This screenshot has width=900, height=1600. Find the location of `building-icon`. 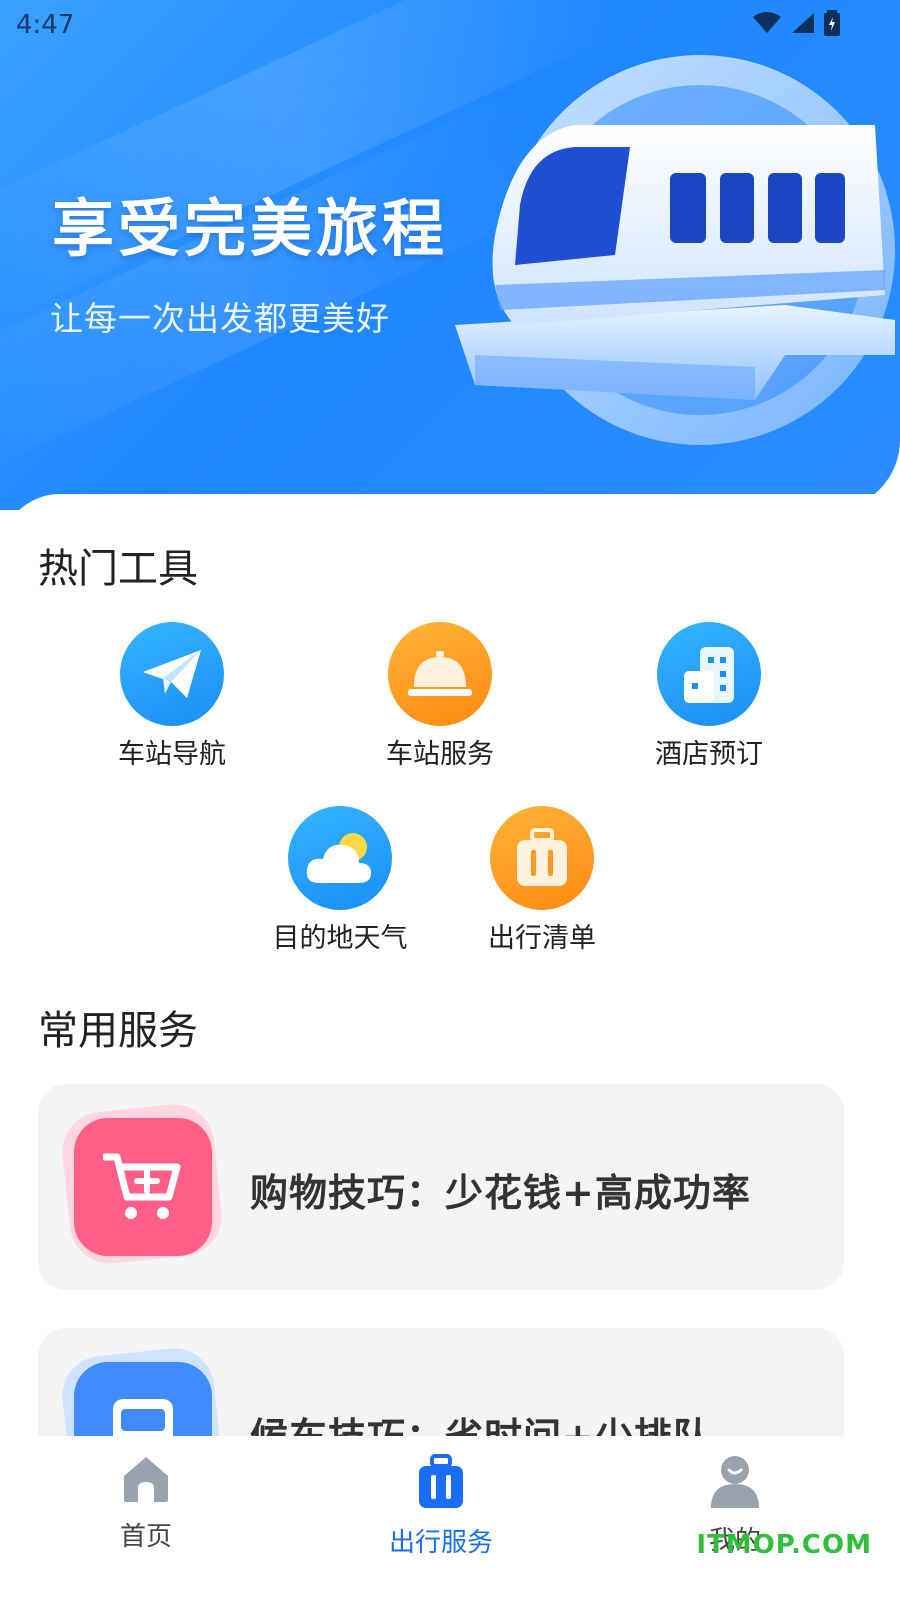

building-icon is located at coordinates (709, 674).